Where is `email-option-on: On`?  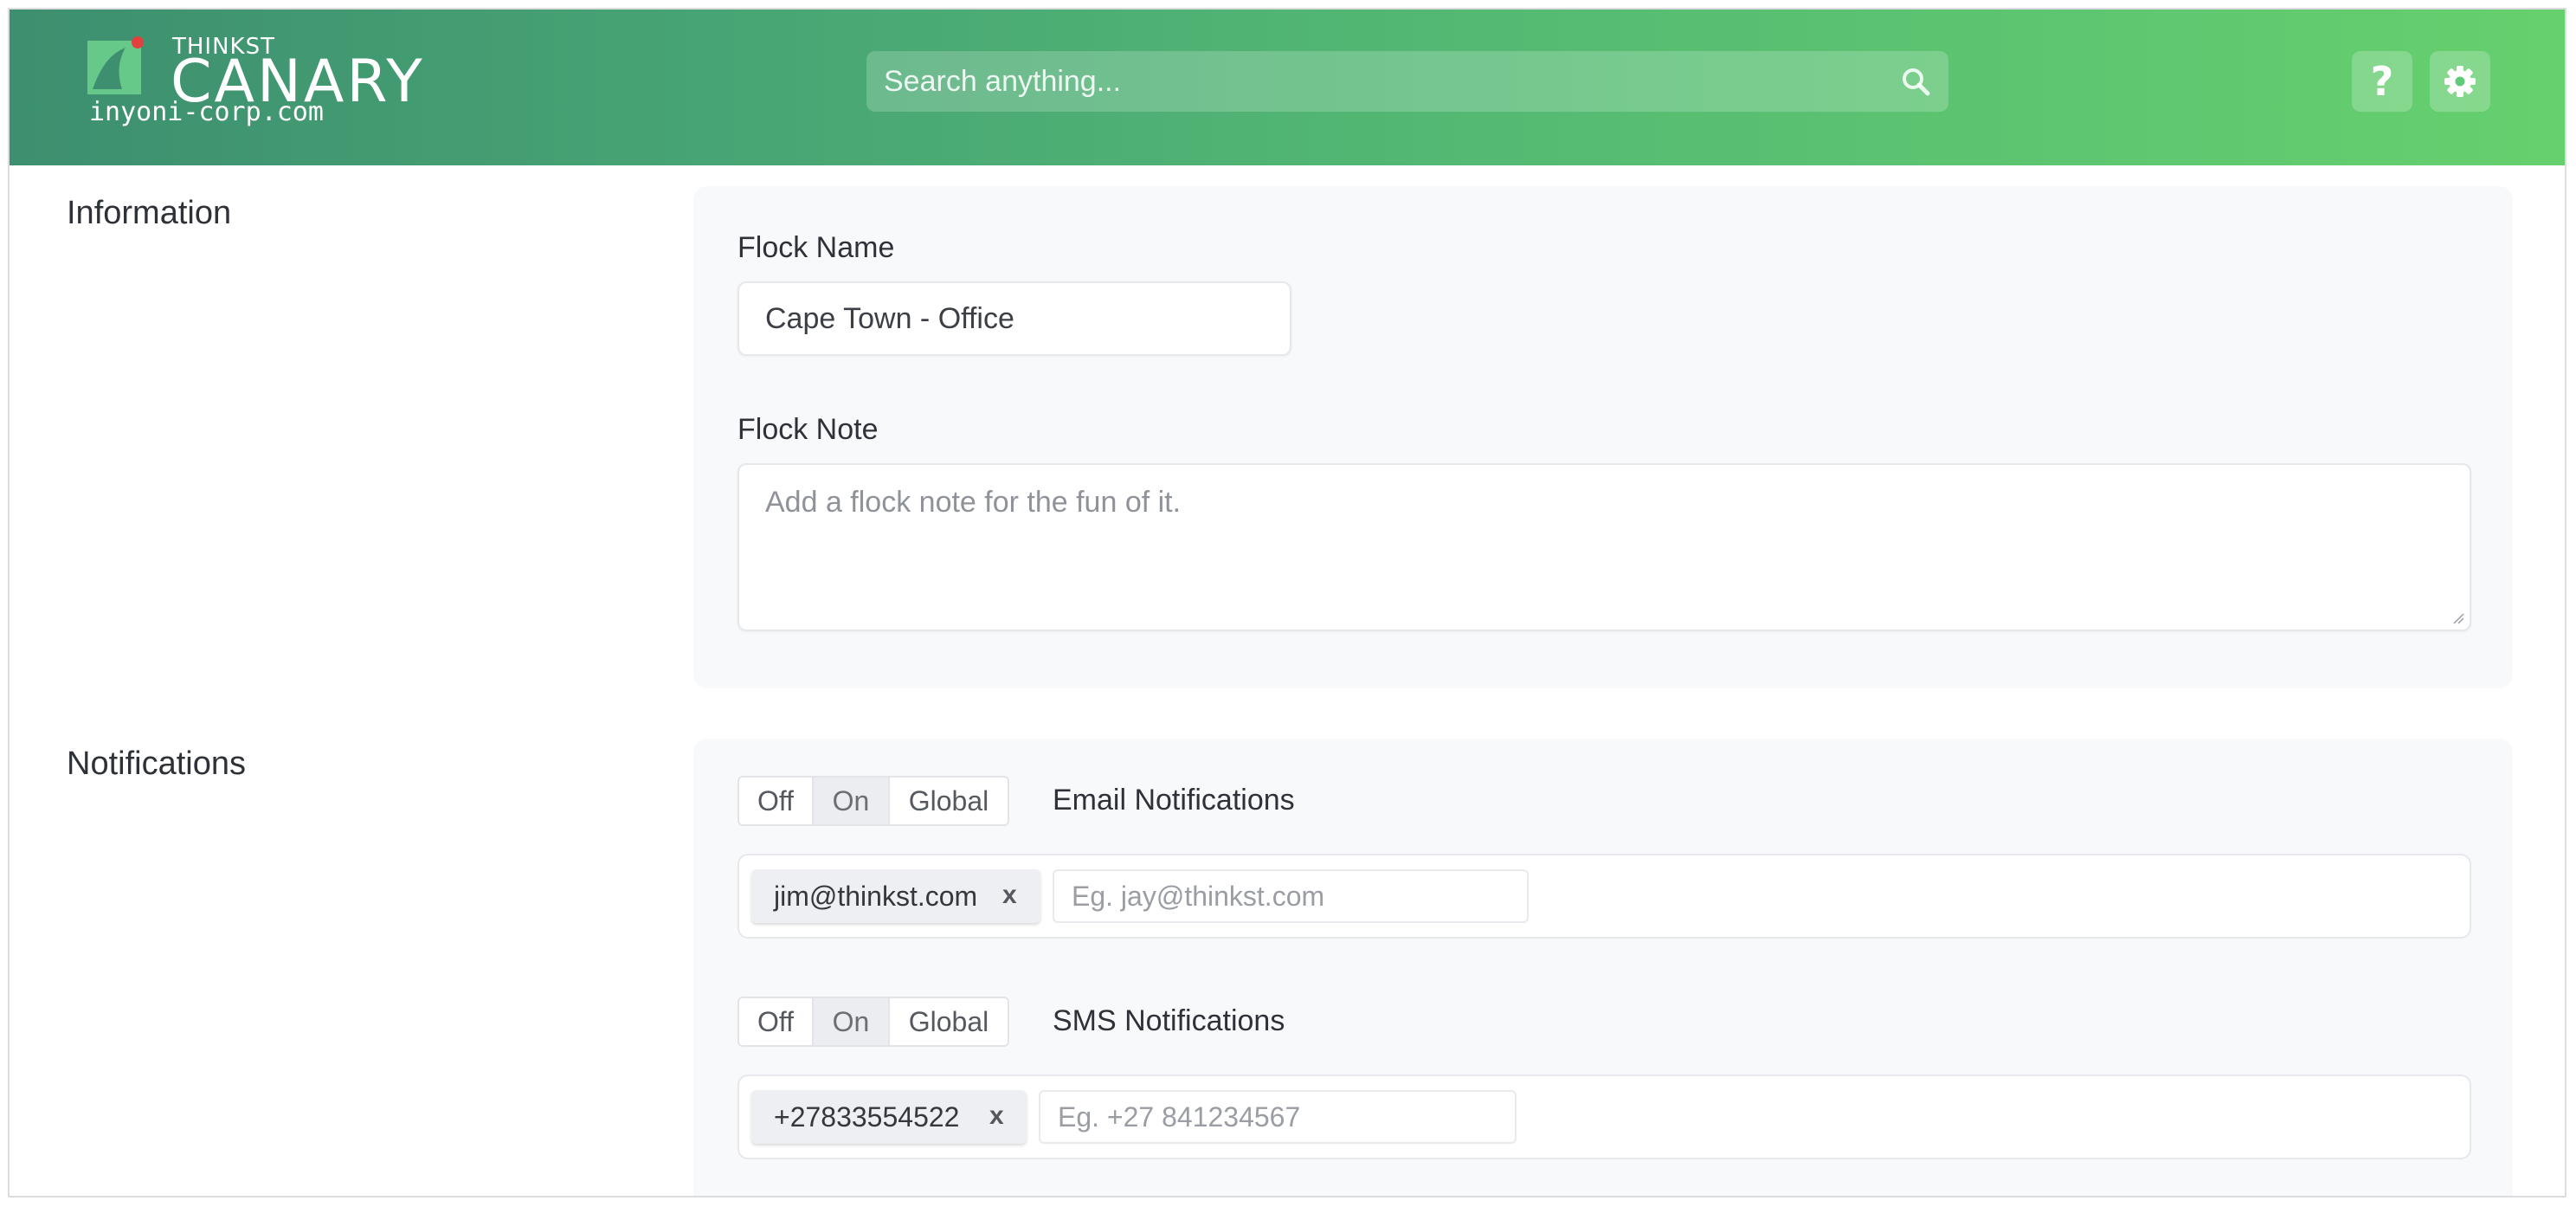 email-option-on: On is located at coordinates (852, 801).